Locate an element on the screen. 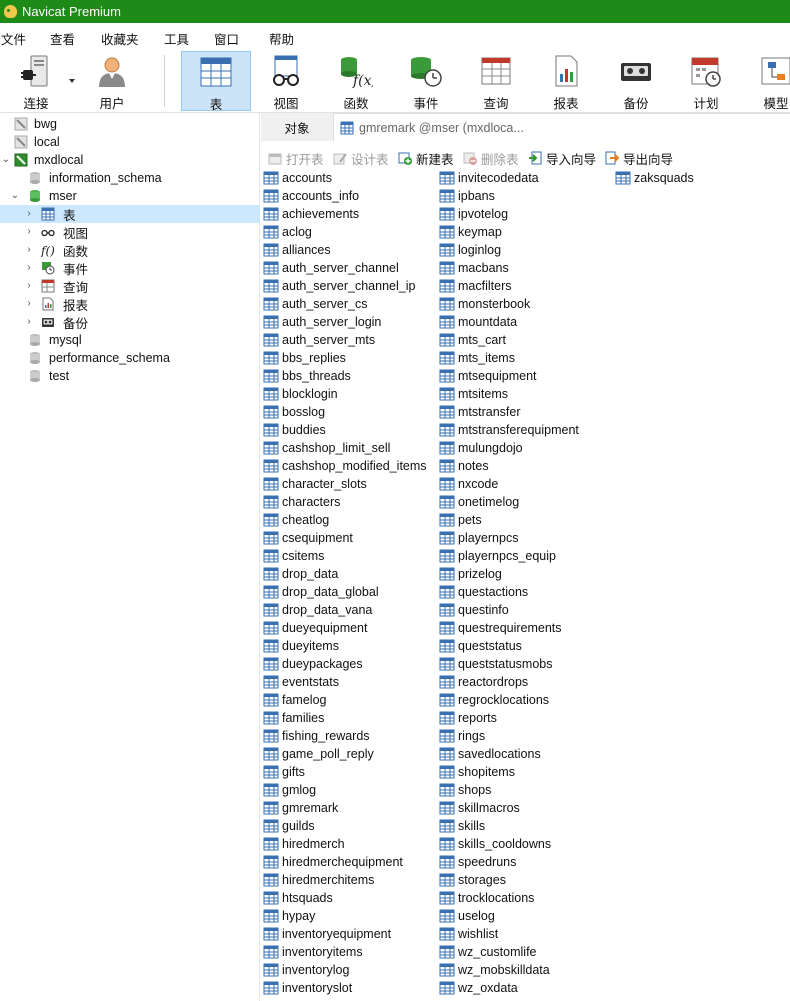 This screenshot has width=790, height=1001. table-list-item: wz_customlife is located at coordinates (488, 952).